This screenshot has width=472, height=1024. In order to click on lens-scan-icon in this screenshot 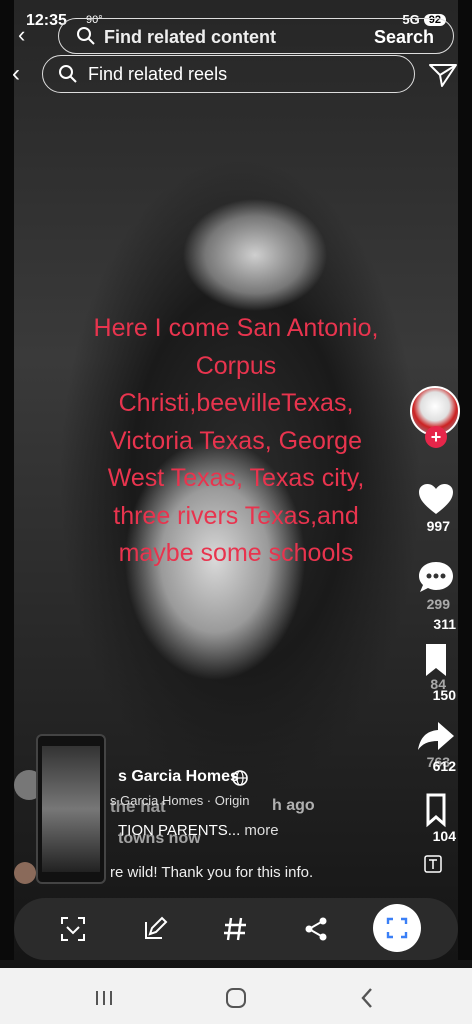, I will do `click(397, 928)`.